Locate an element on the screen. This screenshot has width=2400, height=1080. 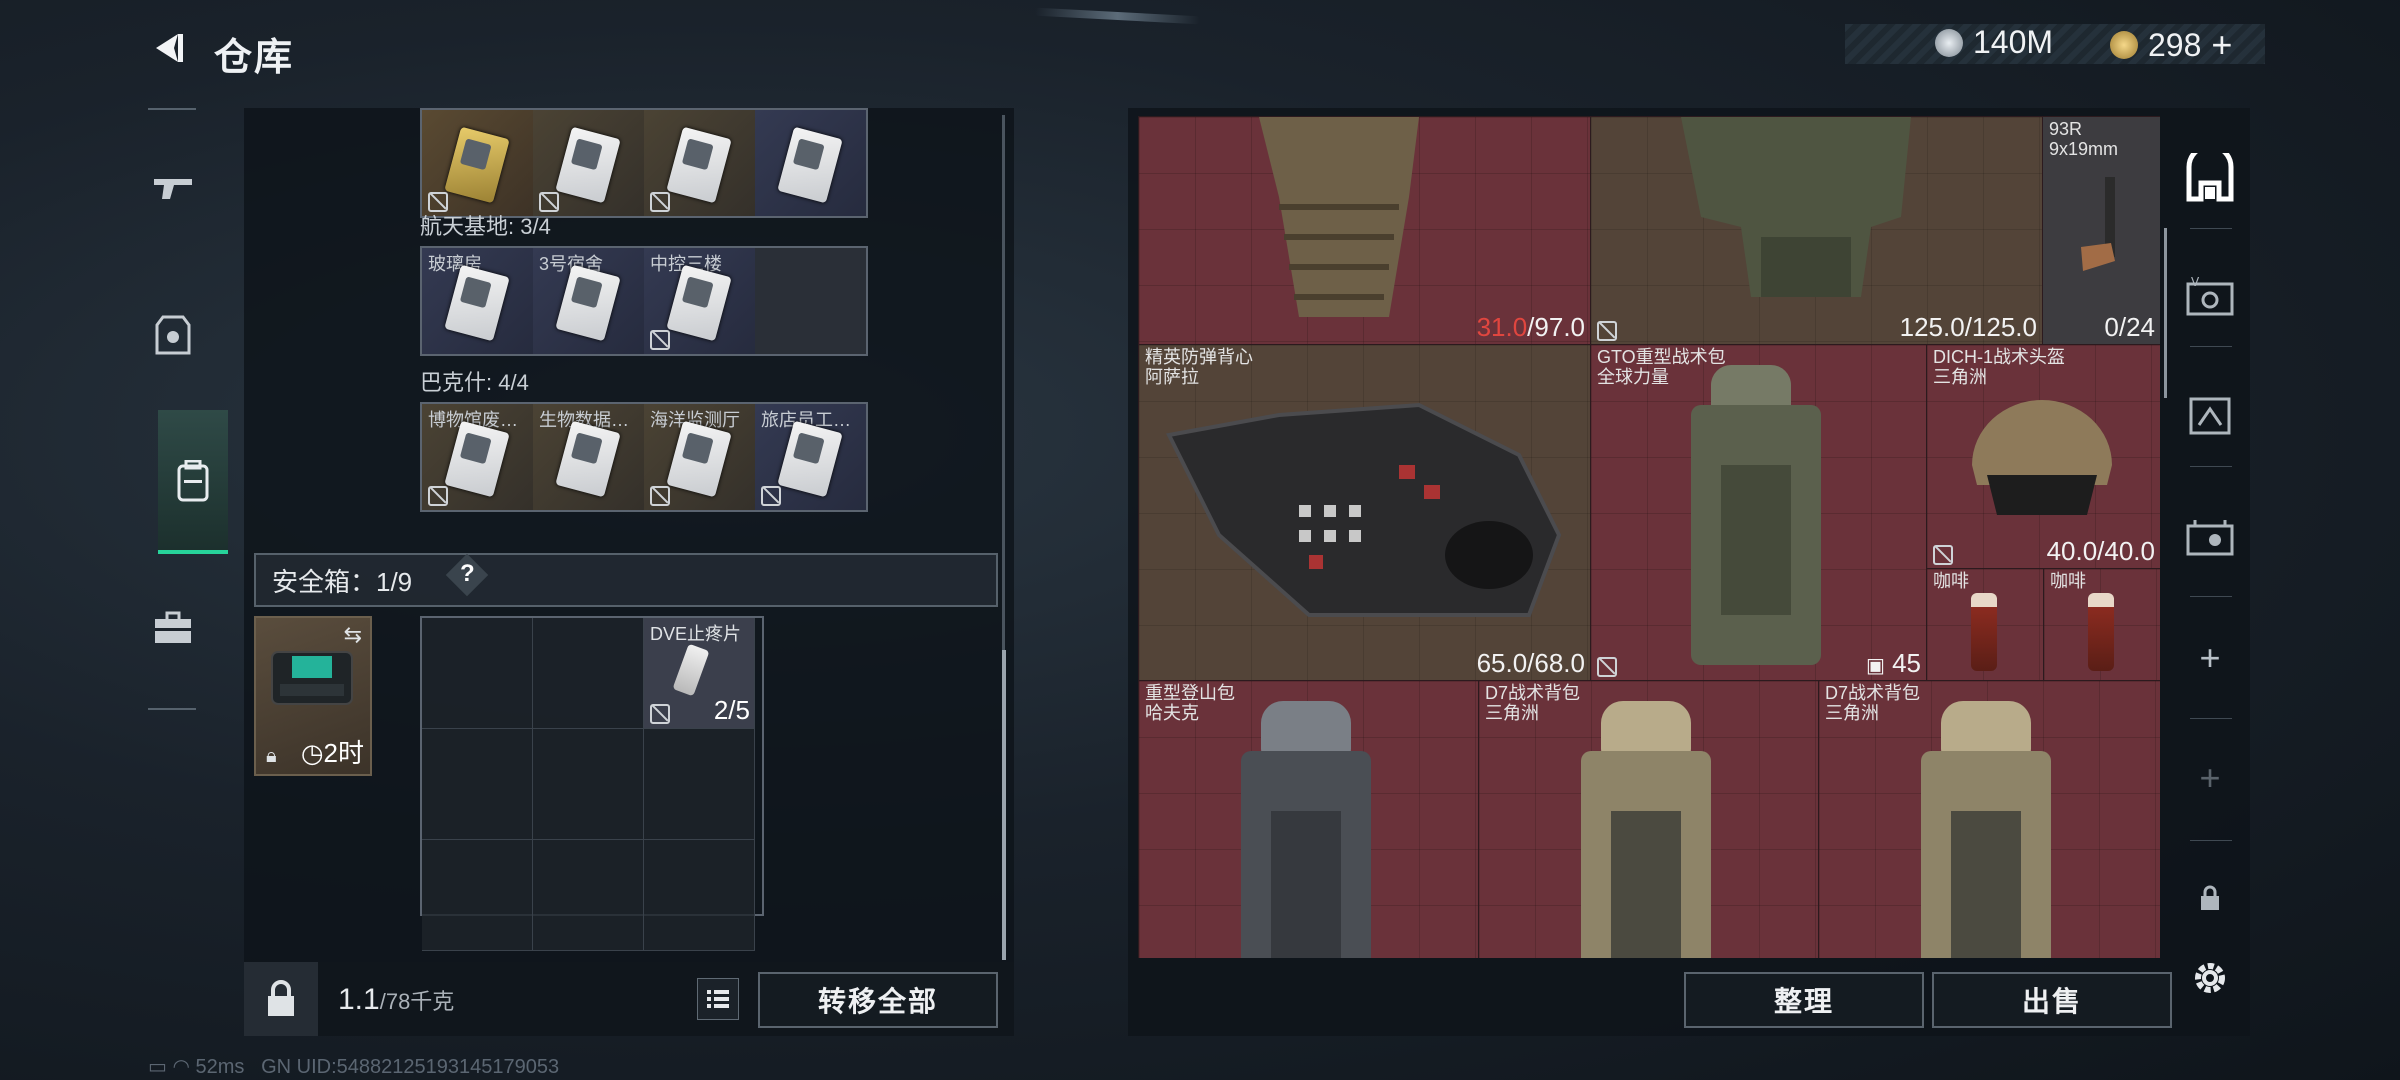
gold-coin-icon is located at coordinates (2124, 45).